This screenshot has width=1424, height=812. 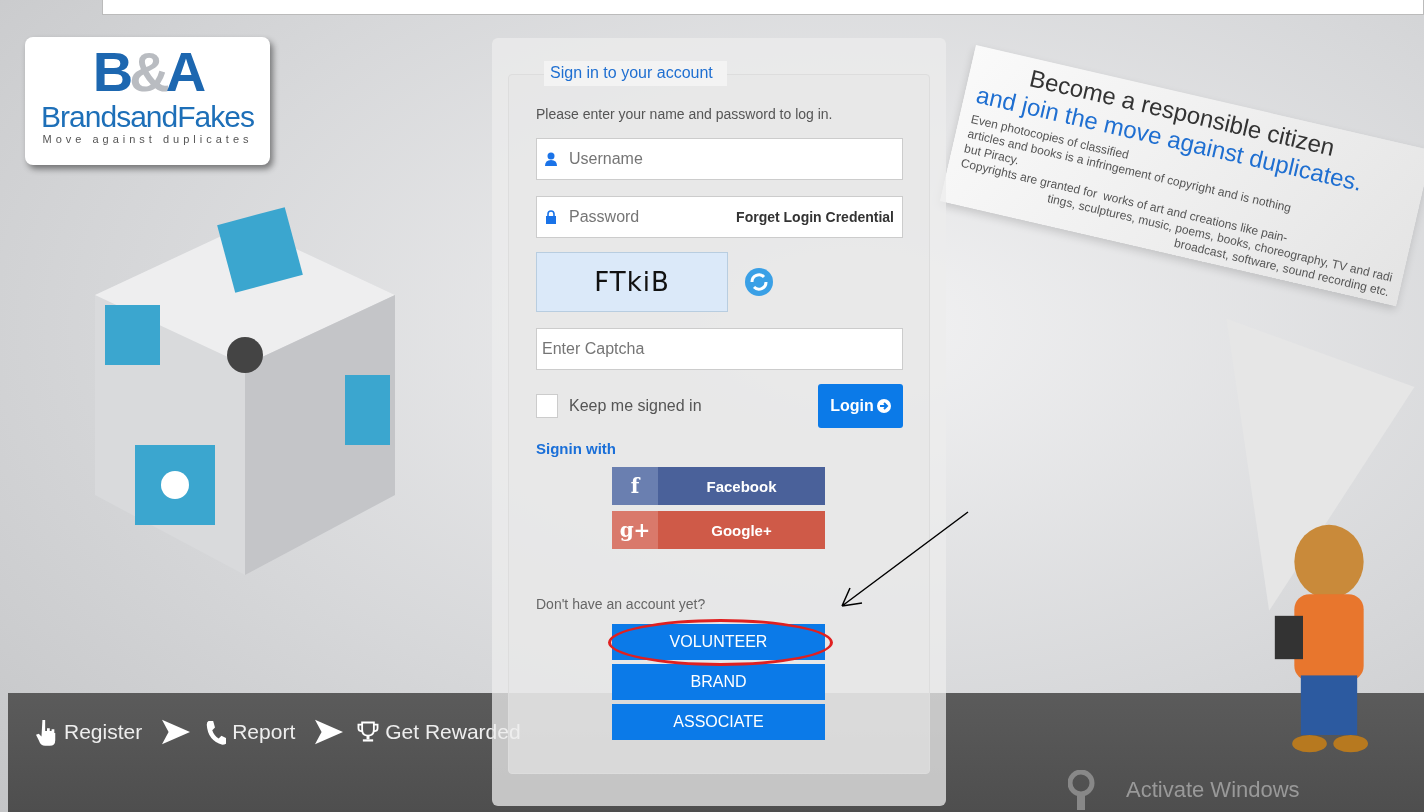 What do you see at coordinates (636, 406) in the screenshot?
I see `keep-signed-in-label: Keep me signed in` at bounding box center [636, 406].